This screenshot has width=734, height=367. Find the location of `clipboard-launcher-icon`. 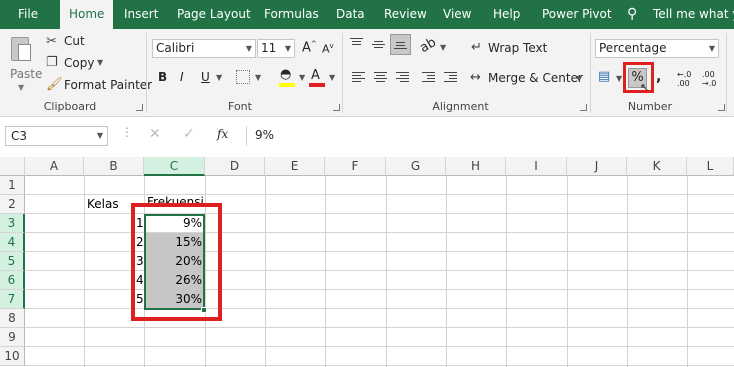

clipboard-launcher-icon is located at coordinates (139, 107).